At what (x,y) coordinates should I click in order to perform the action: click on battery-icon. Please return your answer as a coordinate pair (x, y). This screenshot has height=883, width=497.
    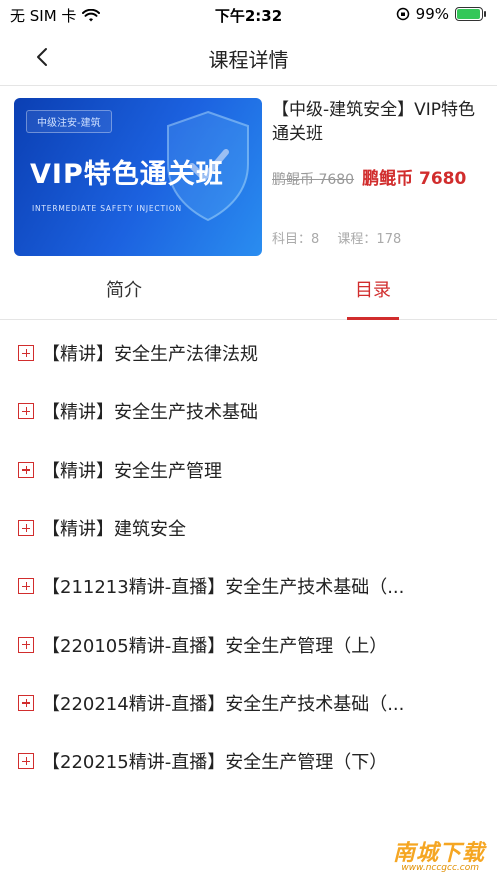
    Looking at the image, I should click on (470, 14).